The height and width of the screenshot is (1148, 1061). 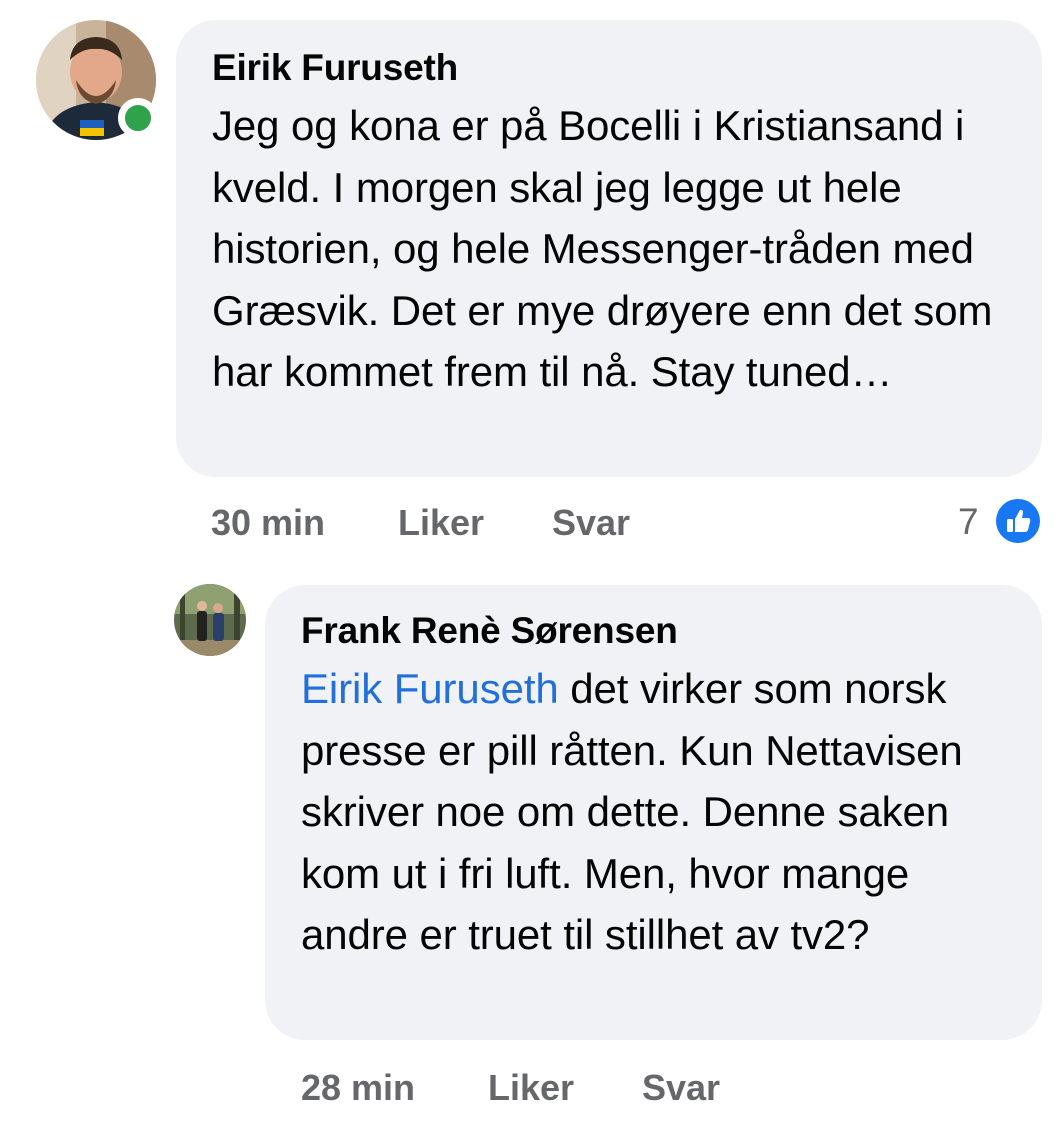 What do you see at coordinates (968, 521) in the screenshot?
I see `reaction-count: 7` at bounding box center [968, 521].